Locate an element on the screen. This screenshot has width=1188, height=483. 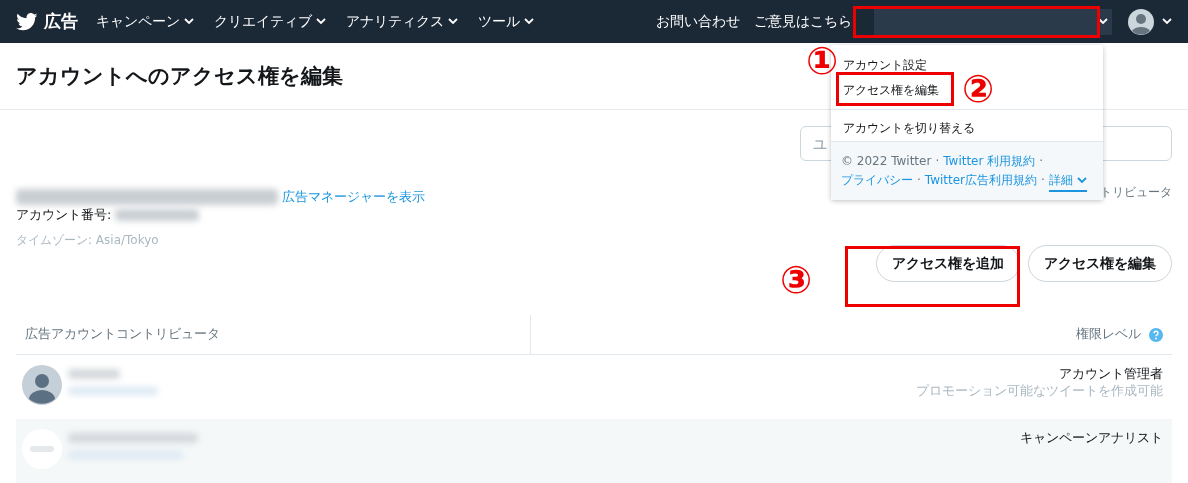
role-text: アカウント管理者 is located at coordinates (1111, 374).